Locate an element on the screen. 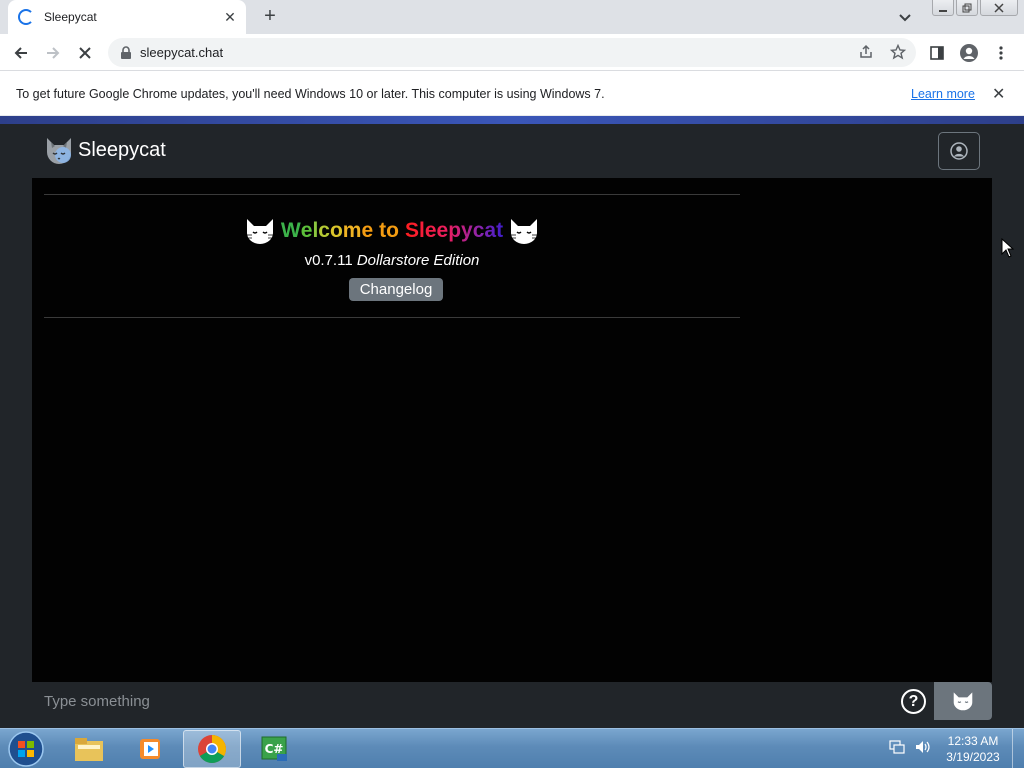 Image resolution: width=1024 pixels, height=768 pixels. back-arrow-icon is located at coordinates (20, 53).